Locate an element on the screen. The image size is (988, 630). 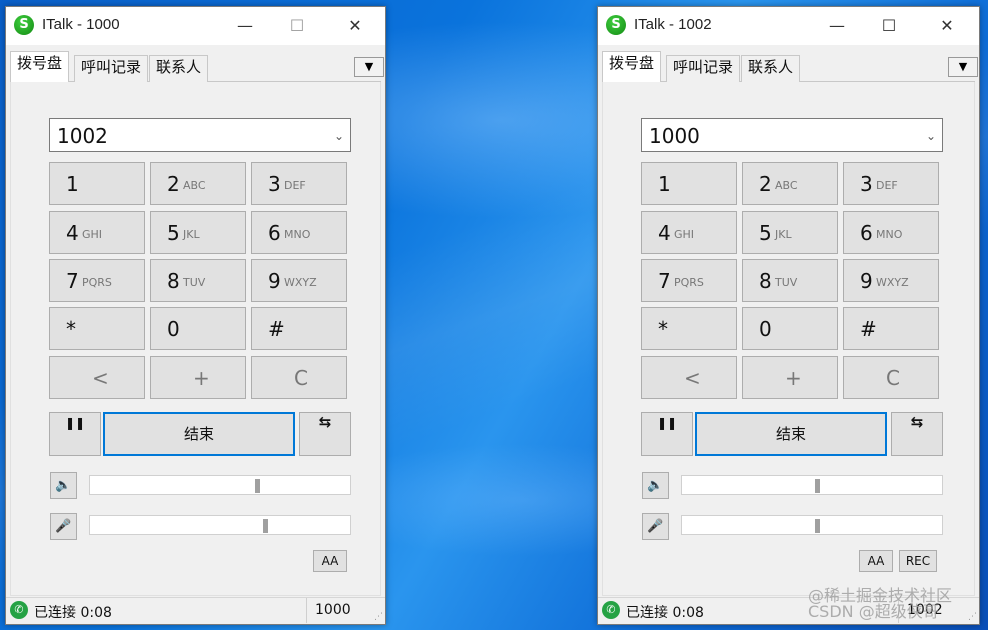
dial-key-letters: GHI is located at coordinates (684, 234).